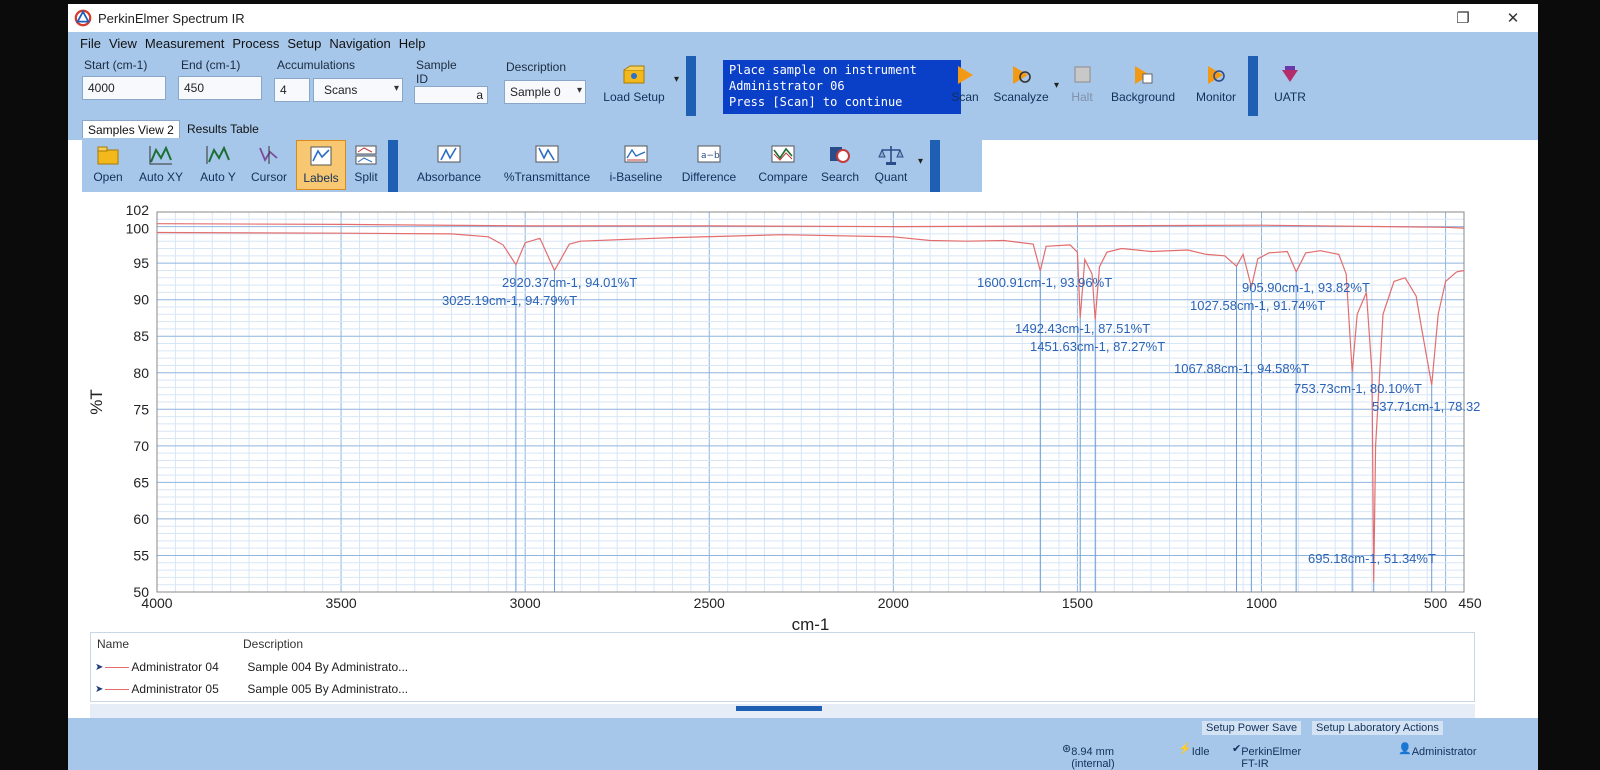 This screenshot has width=1600, height=770. What do you see at coordinates (1513, 18) in the screenshot?
I see `close-window-button: ✕` at bounding box center [1513, 18].